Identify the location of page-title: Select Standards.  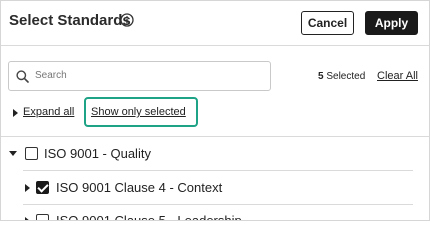
(70, 20).